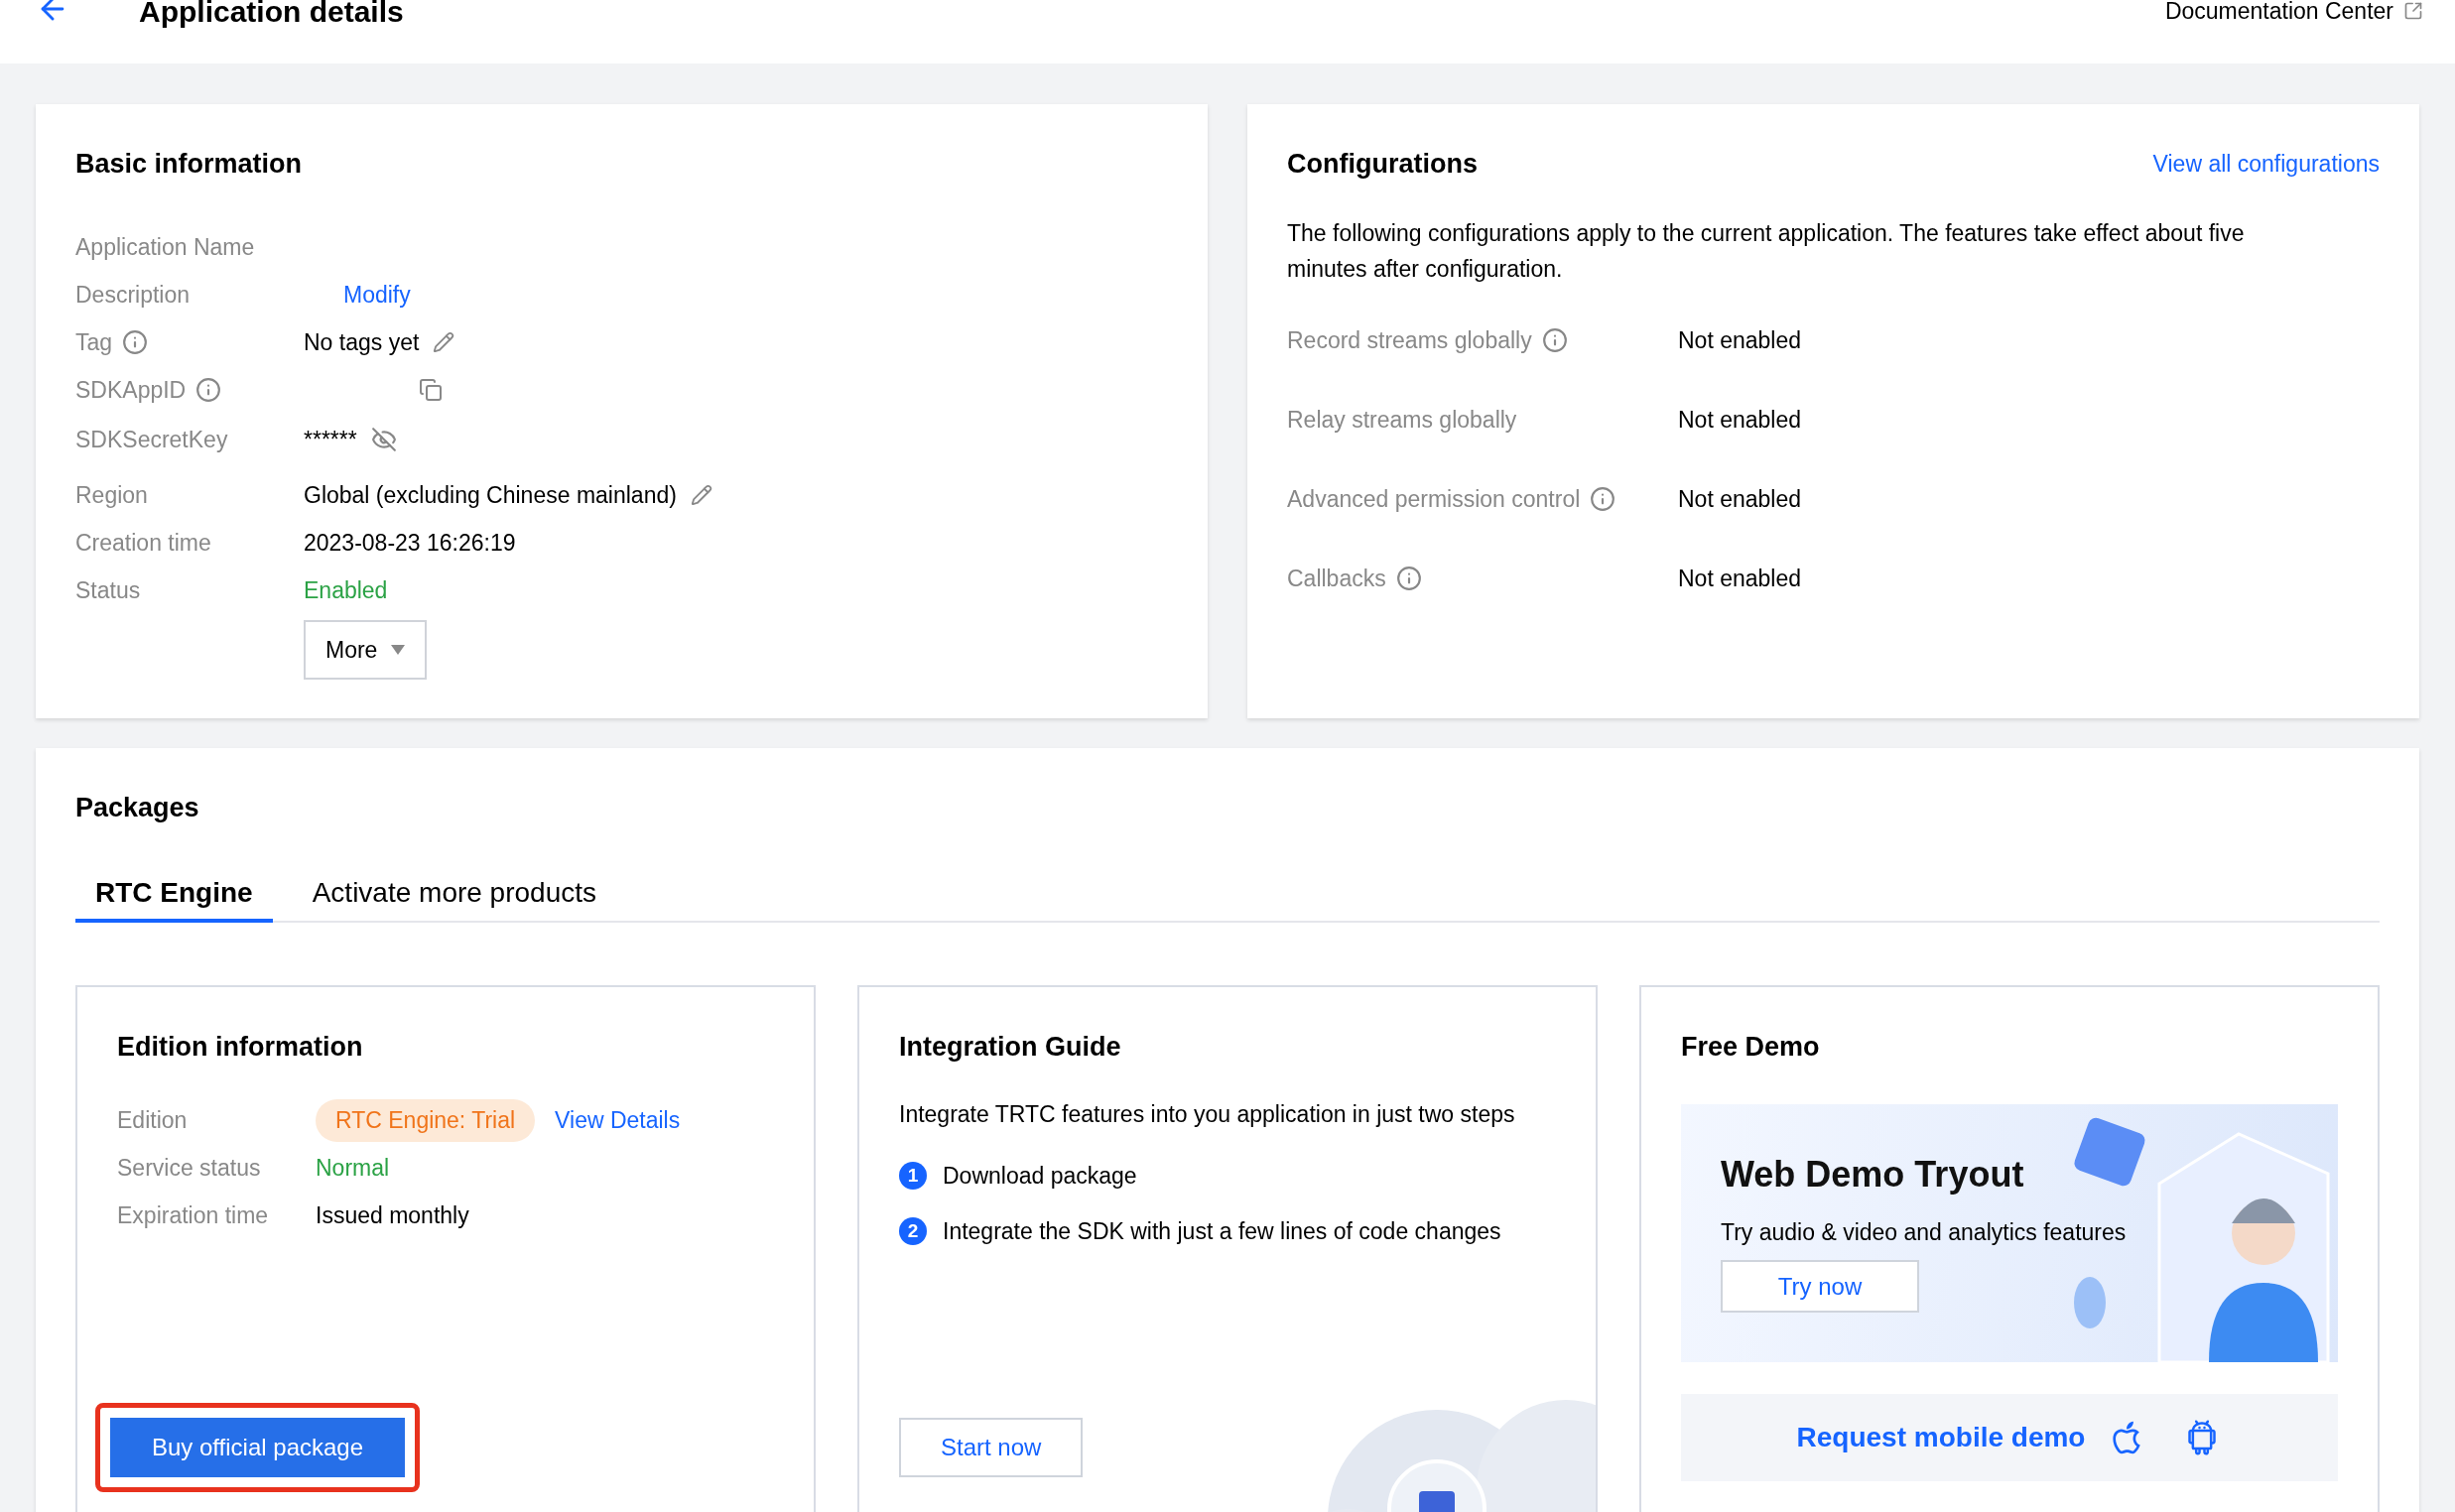  Describe the element at coordinates (913, 1231) in the screenshot. I see `step-number: 2` at that location.